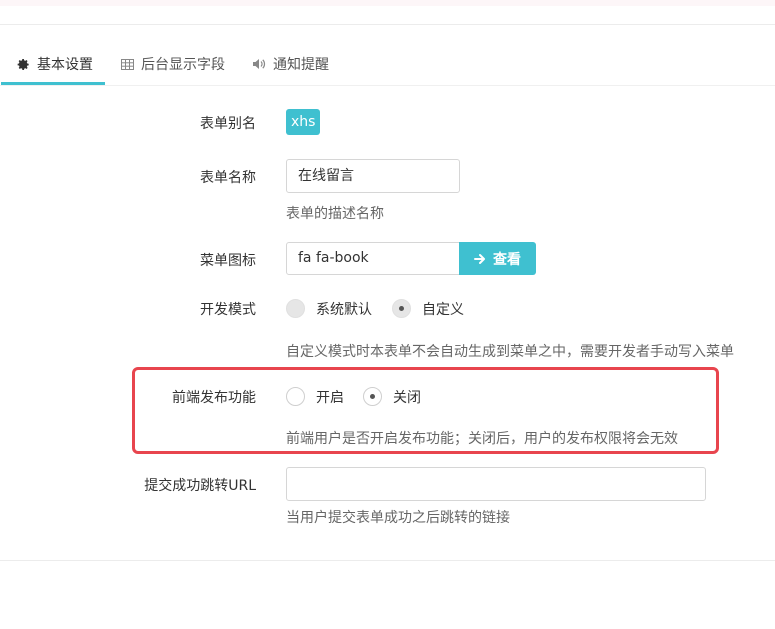  I want to click on view-icon-button: 查看, so click(497, 258).